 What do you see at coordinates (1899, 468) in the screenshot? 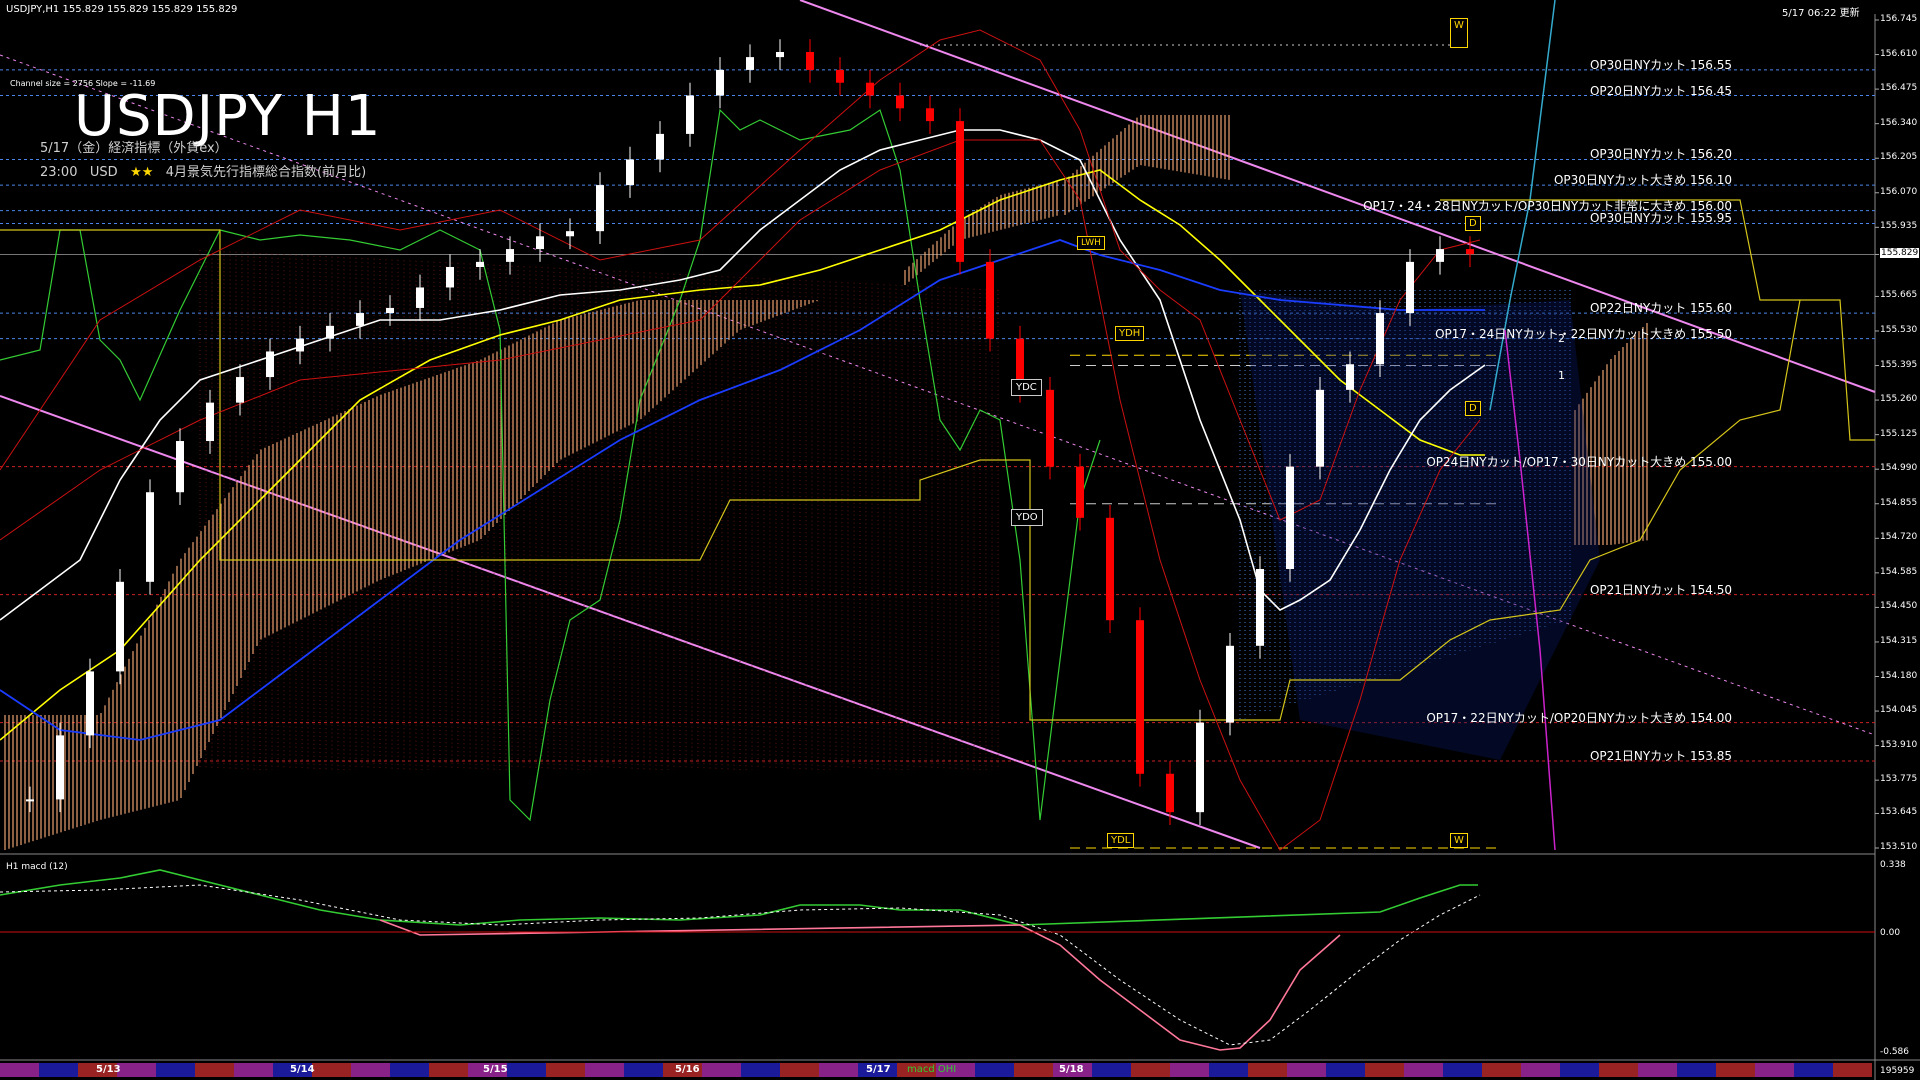
I see `price-tick-13: 154.990` at bounding box center [1899, 468].